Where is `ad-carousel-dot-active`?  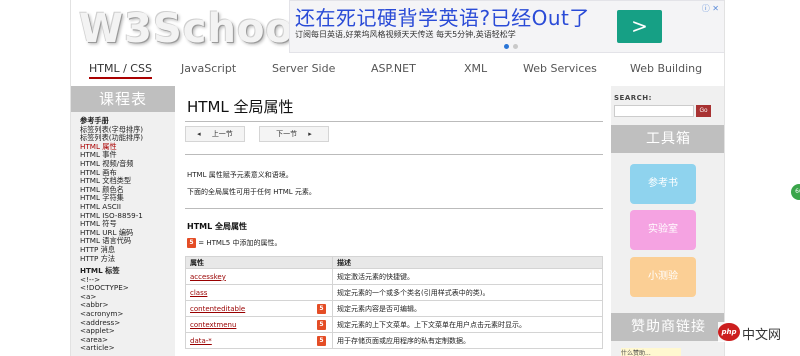 ad-carousel-dot-active is located at coordinates (506, 46).